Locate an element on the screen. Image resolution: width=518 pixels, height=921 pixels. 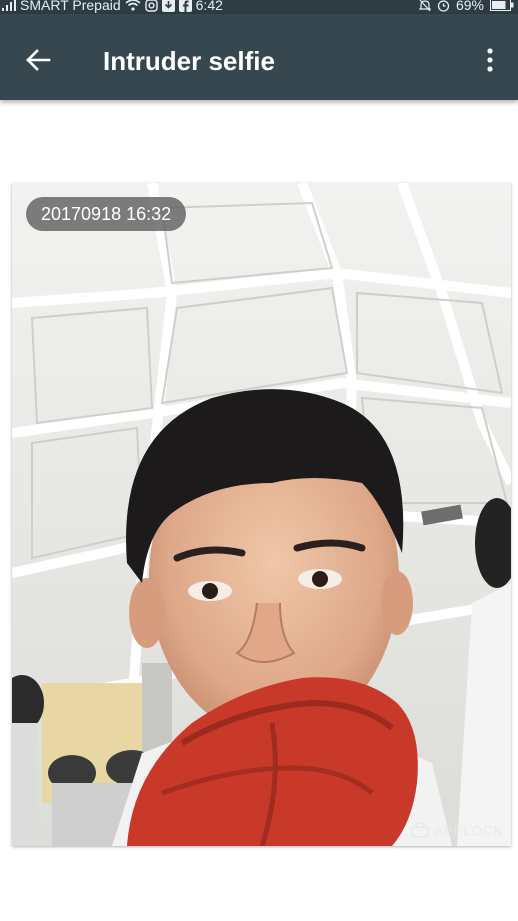
instagram-icon is located at coordinates (151, 6).